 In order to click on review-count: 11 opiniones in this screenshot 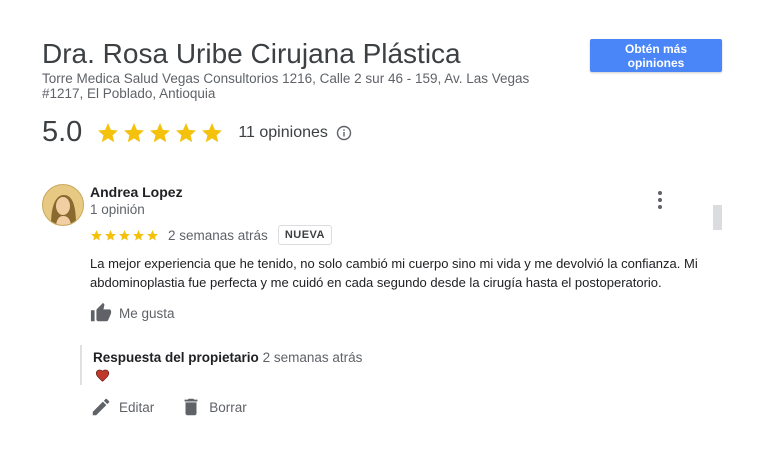, I will do `click(283, 133)`.